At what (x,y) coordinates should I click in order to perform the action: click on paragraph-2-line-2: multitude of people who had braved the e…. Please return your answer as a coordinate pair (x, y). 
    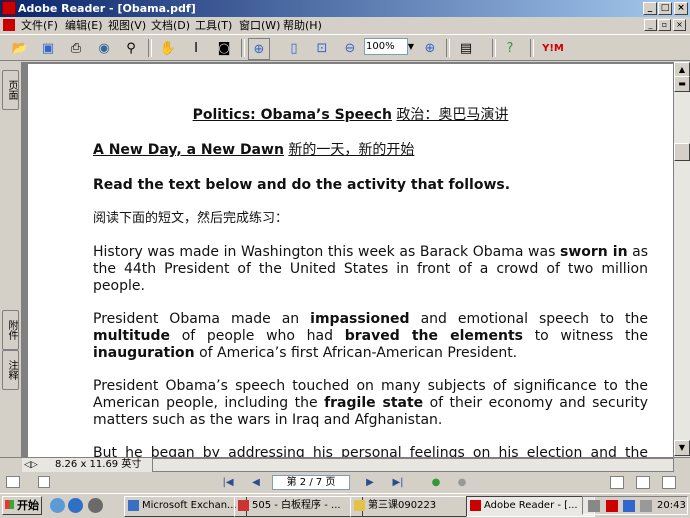
    Looking at the image, I should click on (371, 336).